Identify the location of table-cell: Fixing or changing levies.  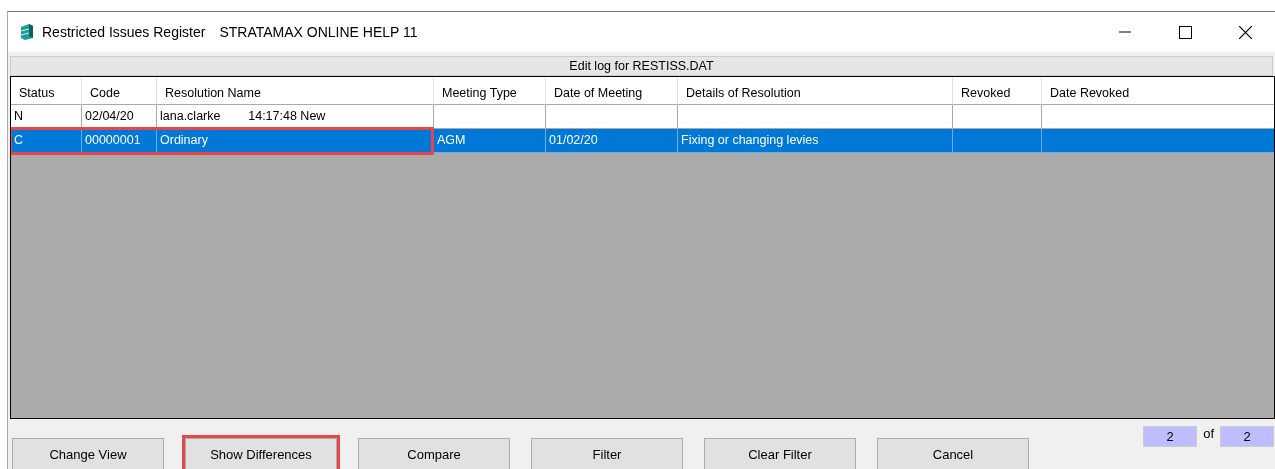
(815, 141).